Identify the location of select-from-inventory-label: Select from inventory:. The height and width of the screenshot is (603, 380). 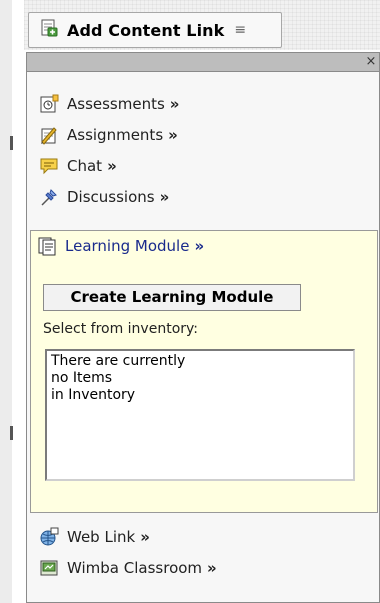
(120, 329).